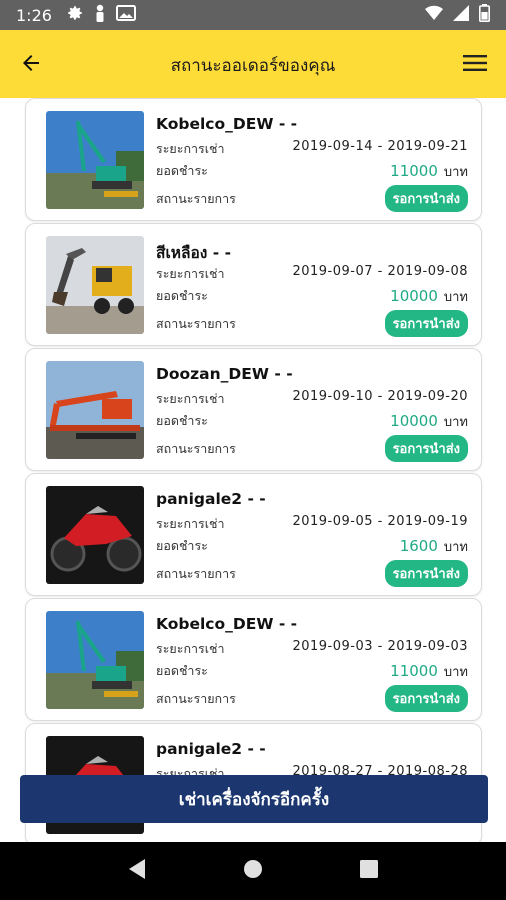  I want to click on system-nav-bar, so click(253, 871).